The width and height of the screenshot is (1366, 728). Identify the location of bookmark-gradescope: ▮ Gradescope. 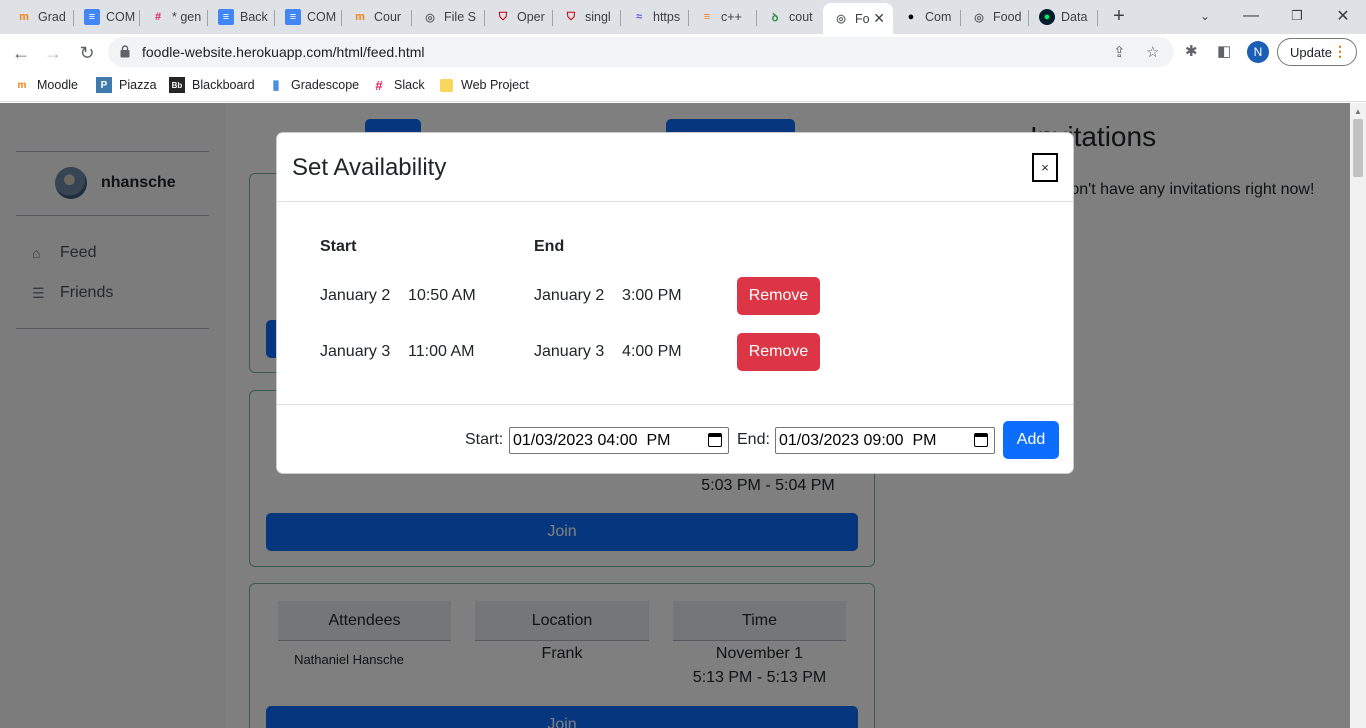
(313, 85).